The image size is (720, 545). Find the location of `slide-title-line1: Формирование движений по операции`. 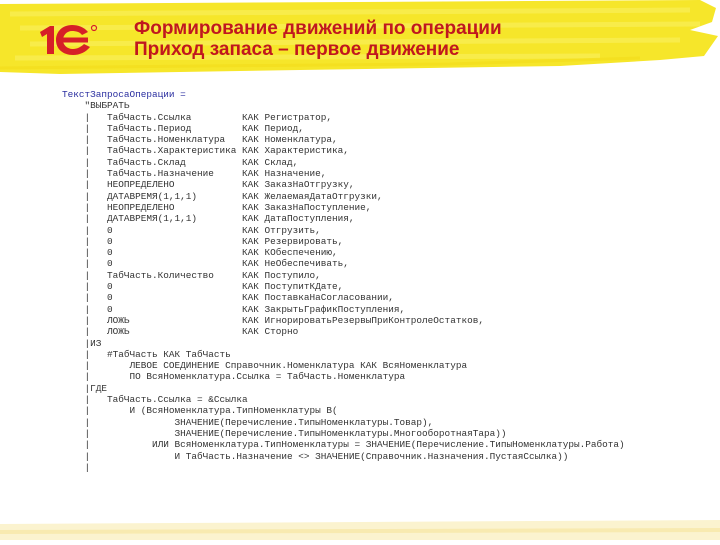

slide-title-line1: Формирование движений по операции is located at coordinates (318, 28).